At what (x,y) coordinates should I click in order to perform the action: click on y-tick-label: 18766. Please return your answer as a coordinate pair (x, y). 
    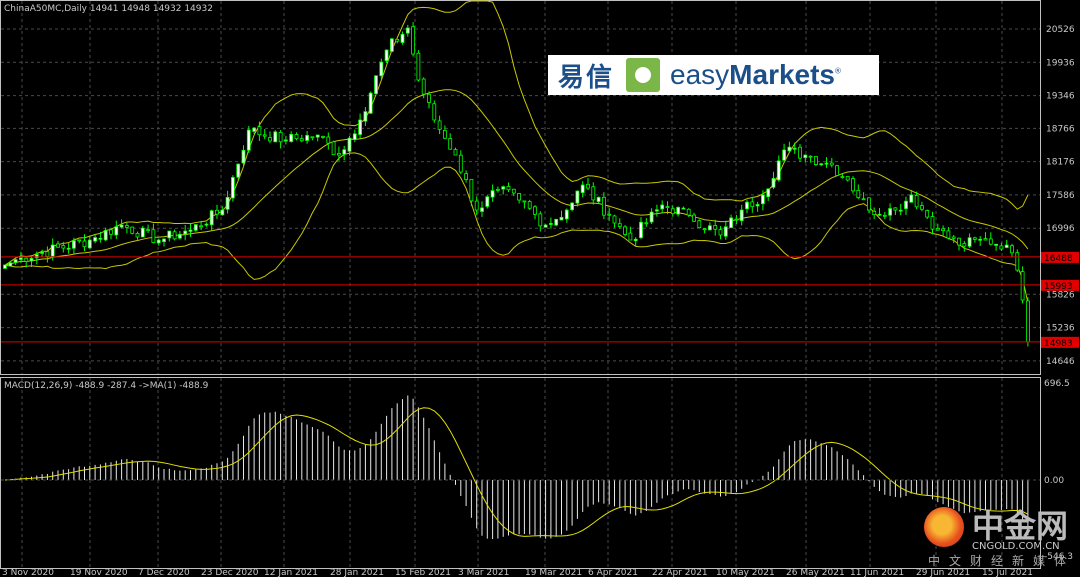
    Looking at the image, I should click on (1060, 129).